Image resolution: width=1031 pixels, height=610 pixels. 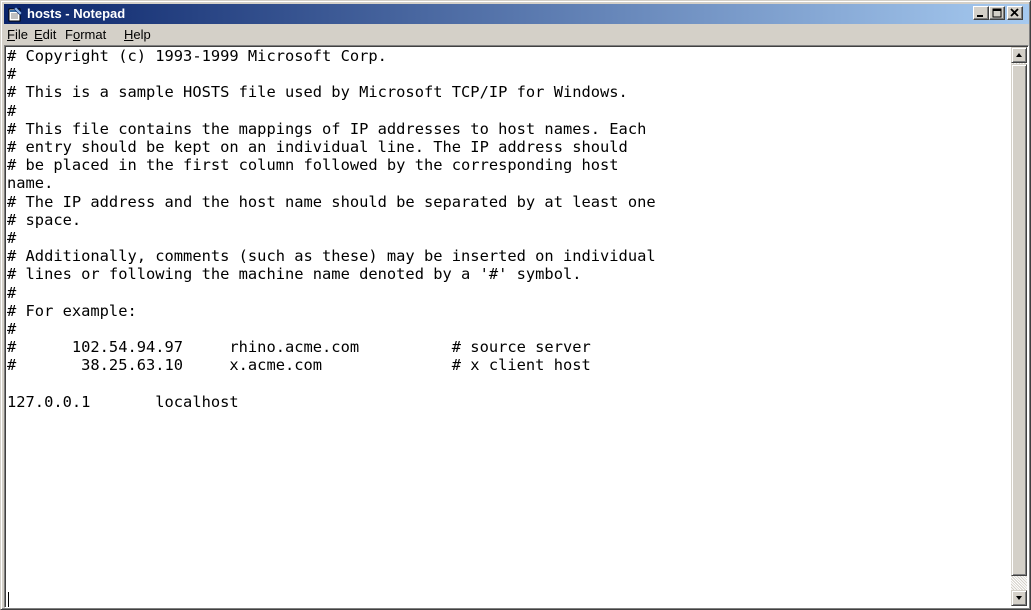 What do you see at coordinates (76, 13) in the screenshot?
I see `window-title: hosts - Notepad` at bounding box center [76, 13].